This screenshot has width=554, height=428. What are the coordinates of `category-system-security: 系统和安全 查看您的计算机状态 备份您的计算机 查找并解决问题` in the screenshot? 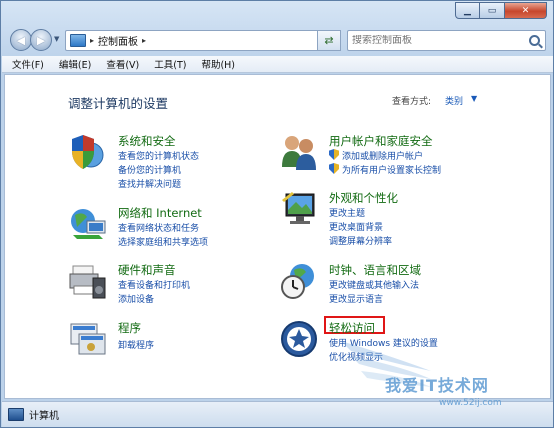 It's located at (169, 163).